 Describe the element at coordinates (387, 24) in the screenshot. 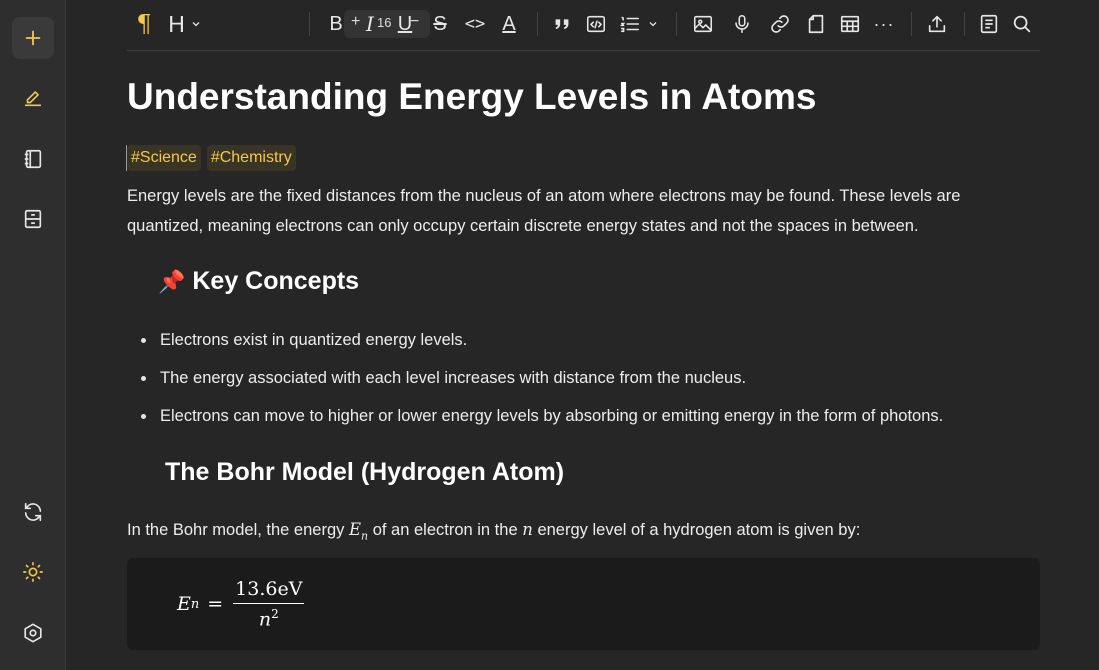

I see `font-size-stepper: + 16 −` at that location.